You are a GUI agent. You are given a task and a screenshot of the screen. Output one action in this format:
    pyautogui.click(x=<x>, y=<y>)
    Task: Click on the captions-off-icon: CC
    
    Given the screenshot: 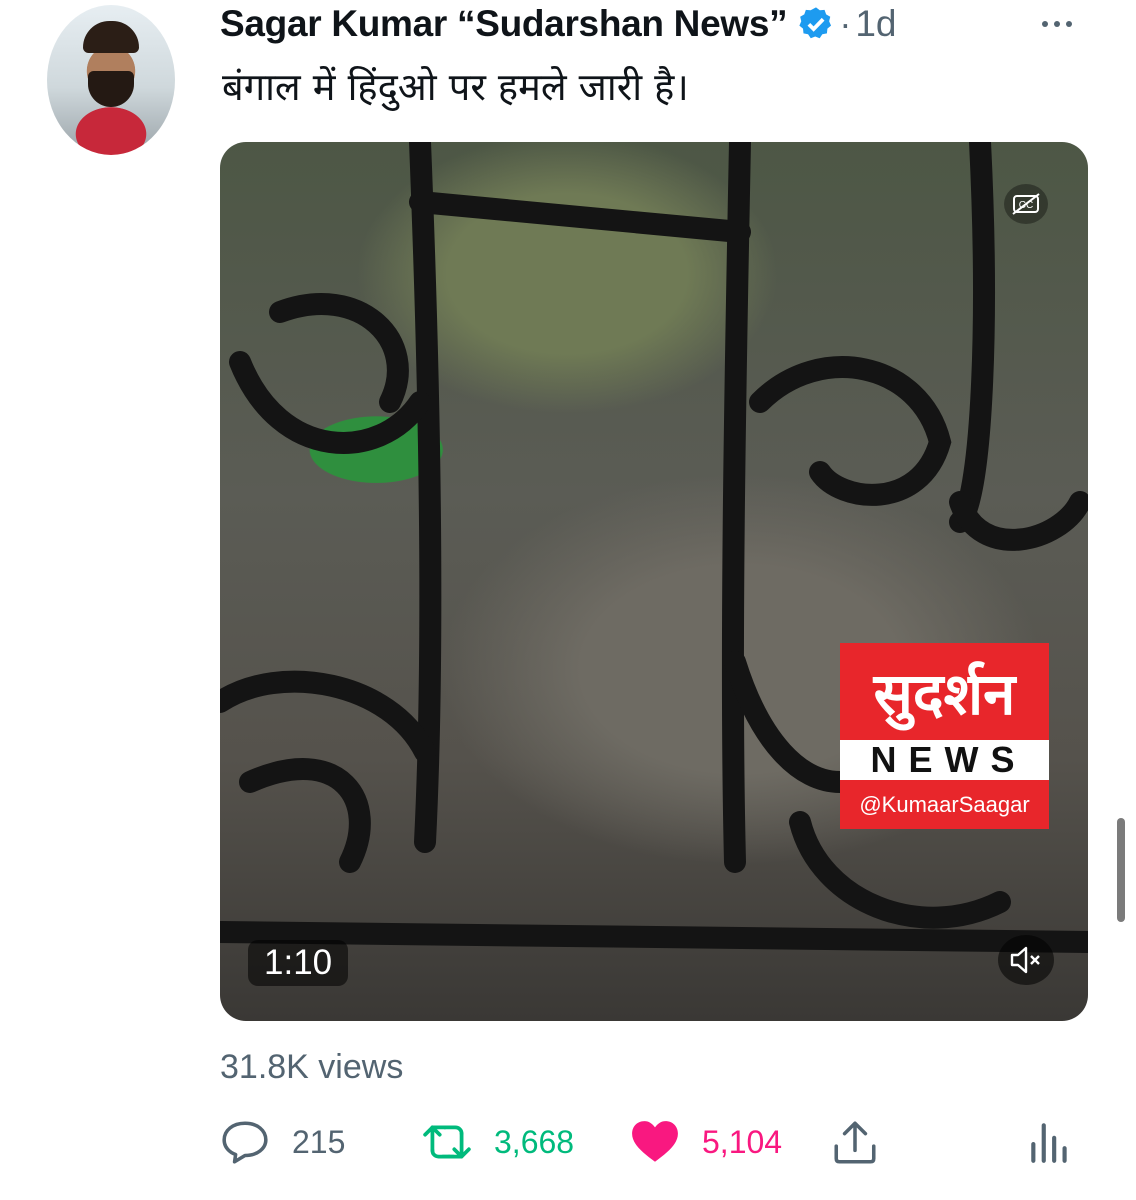 What is the action you would take?
    pyautogui.click(x=1026, y=204)
    